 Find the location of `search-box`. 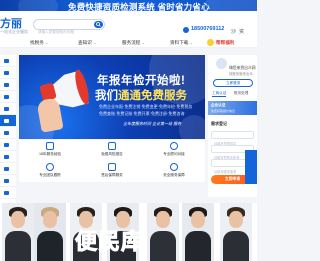

search-box is located at coordinates (69, 28).